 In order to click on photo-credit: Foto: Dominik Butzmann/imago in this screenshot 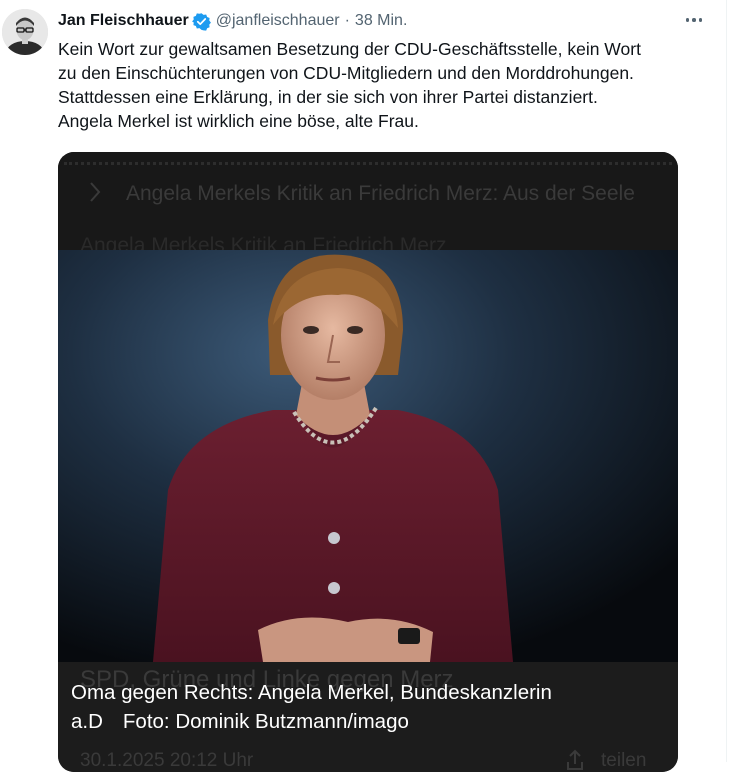, I will do `click(265, 721)`.